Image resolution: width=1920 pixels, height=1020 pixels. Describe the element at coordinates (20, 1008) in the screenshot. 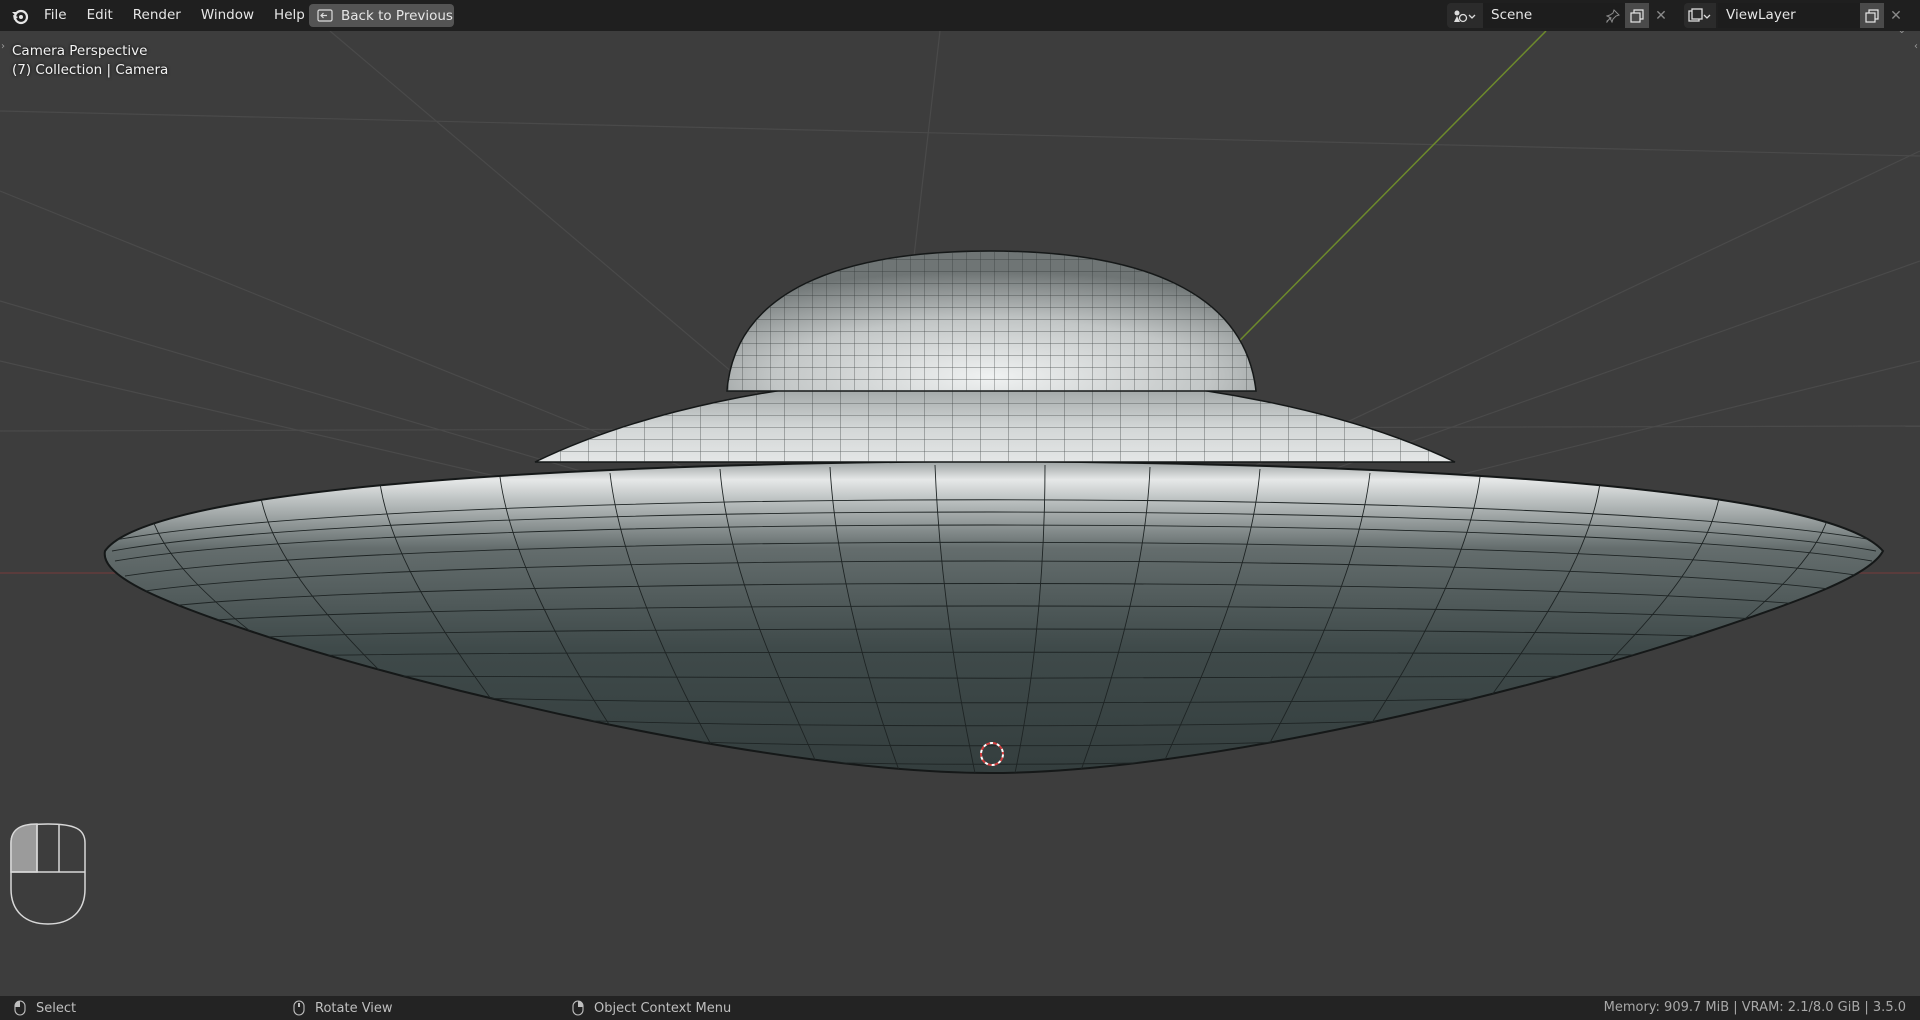

I see `mouse-left-icon` at that location.